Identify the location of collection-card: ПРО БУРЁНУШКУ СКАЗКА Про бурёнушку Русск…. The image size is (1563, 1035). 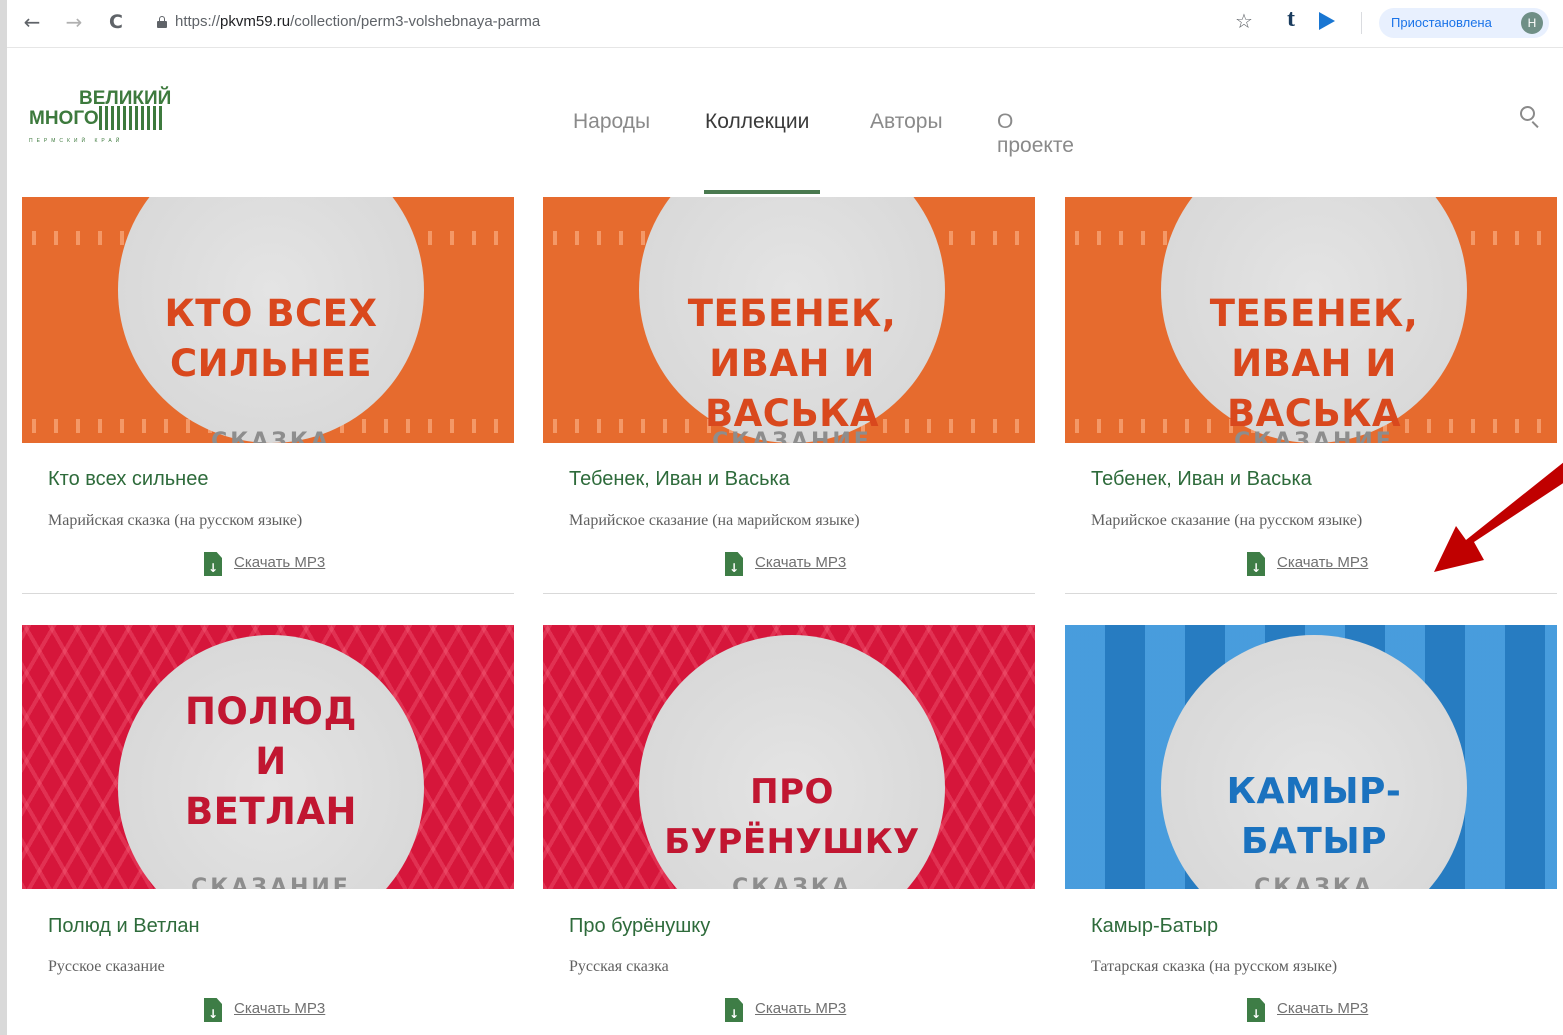
(789, 830).